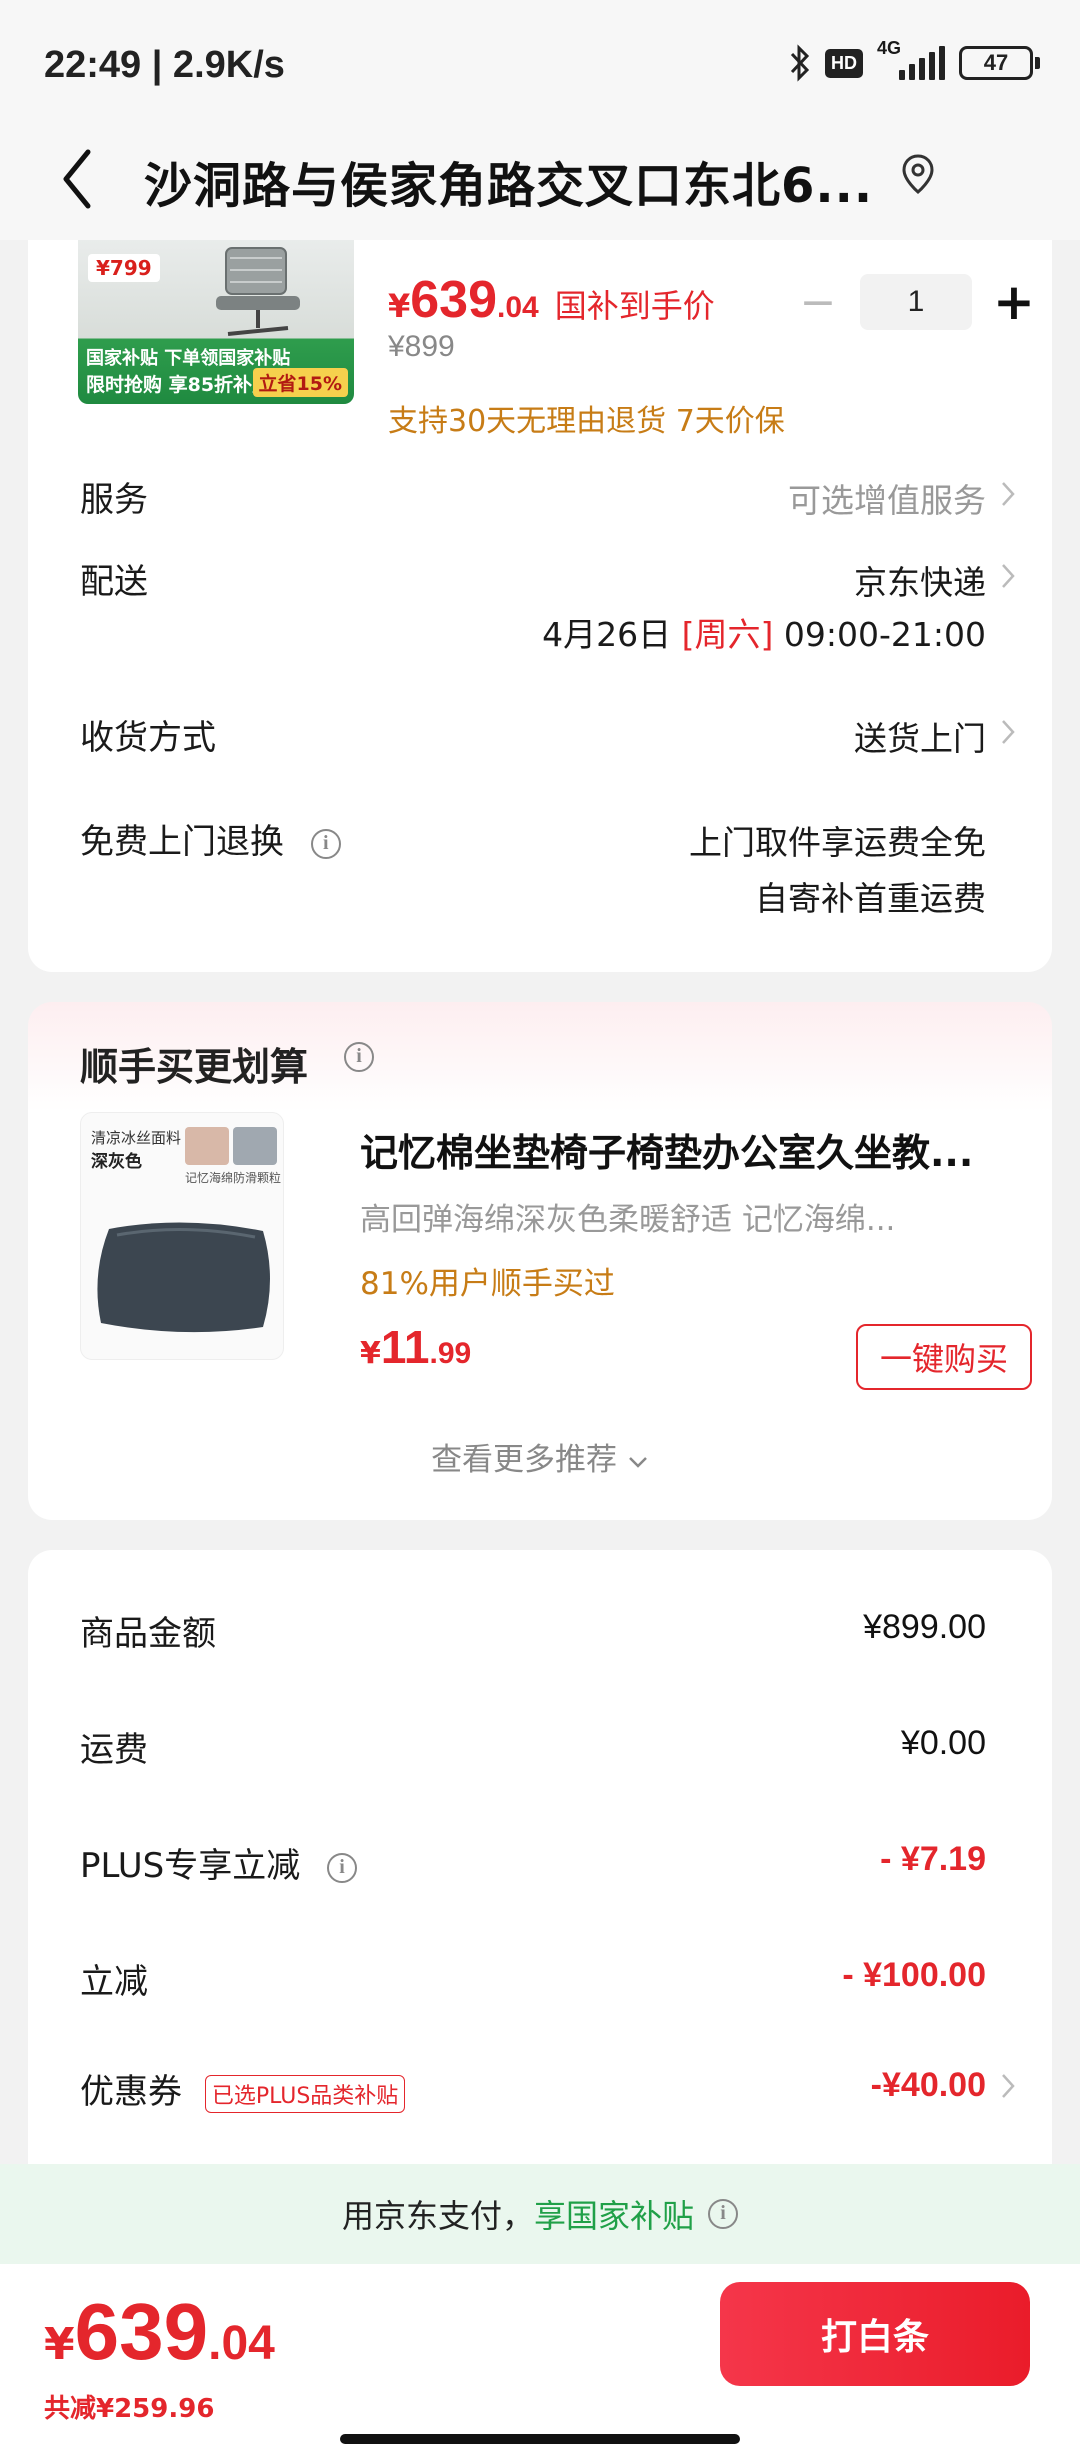 This screenshot has width=1080, height=2460. I want to click on product-price: ¥ 639 .04 国补到手价, so click(551, 300).